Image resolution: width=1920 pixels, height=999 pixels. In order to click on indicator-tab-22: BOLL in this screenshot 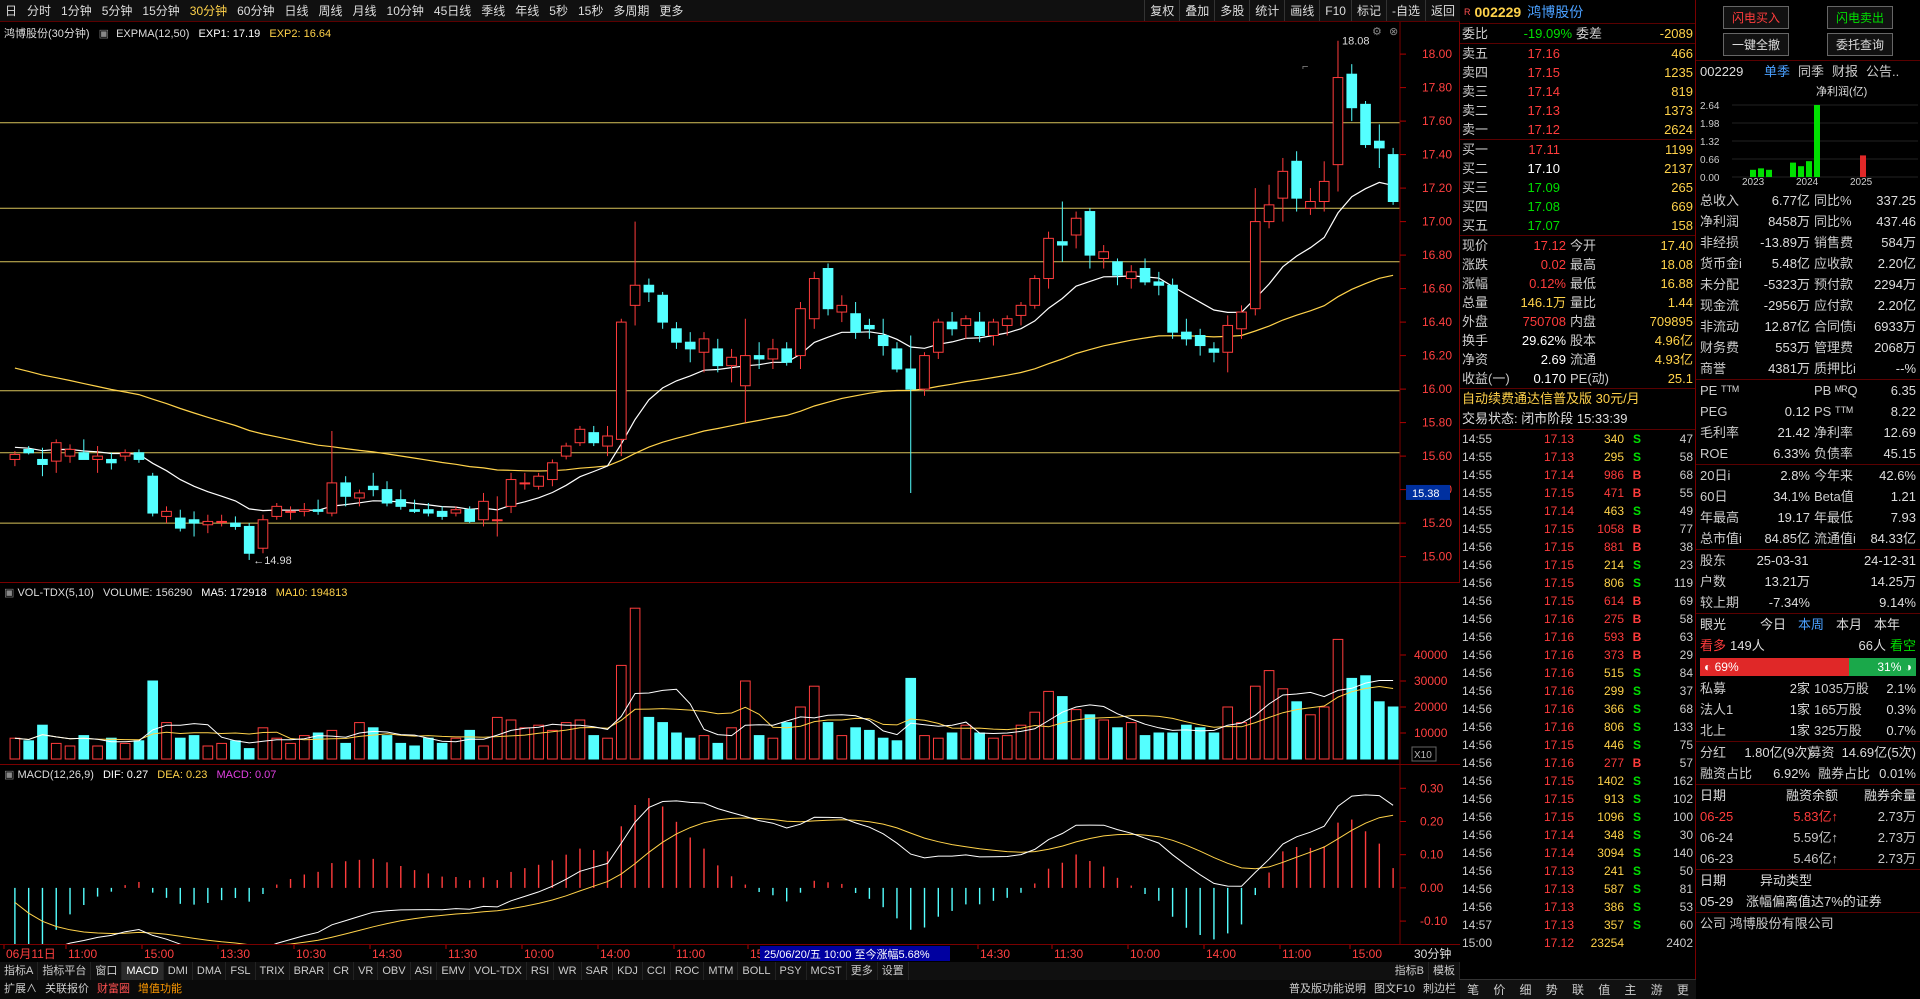, I will do `click(757, 971)`.